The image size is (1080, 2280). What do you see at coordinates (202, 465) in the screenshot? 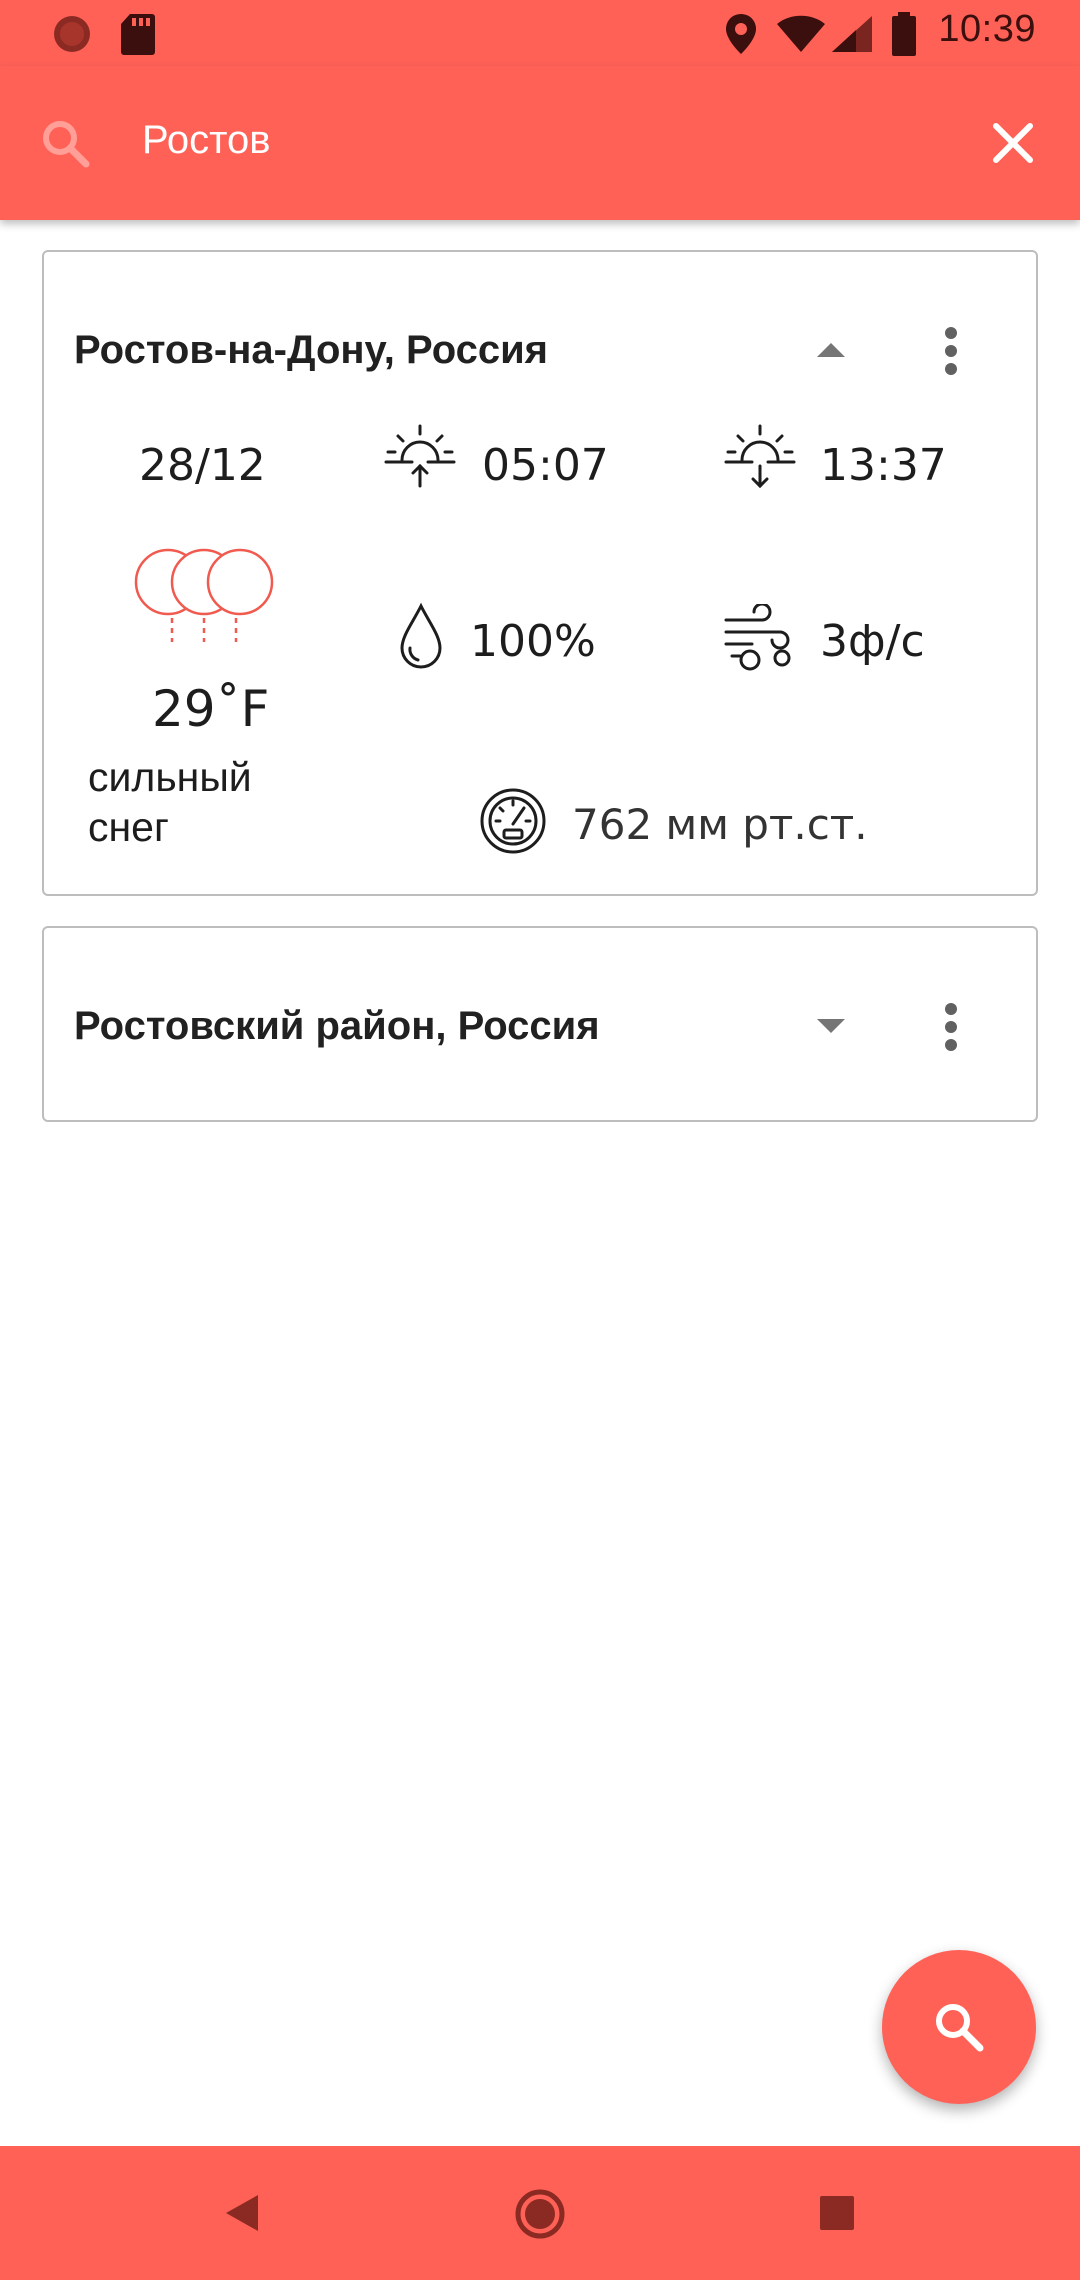
I see `forecast-date: 28/12` at bounding box center [202, 465].